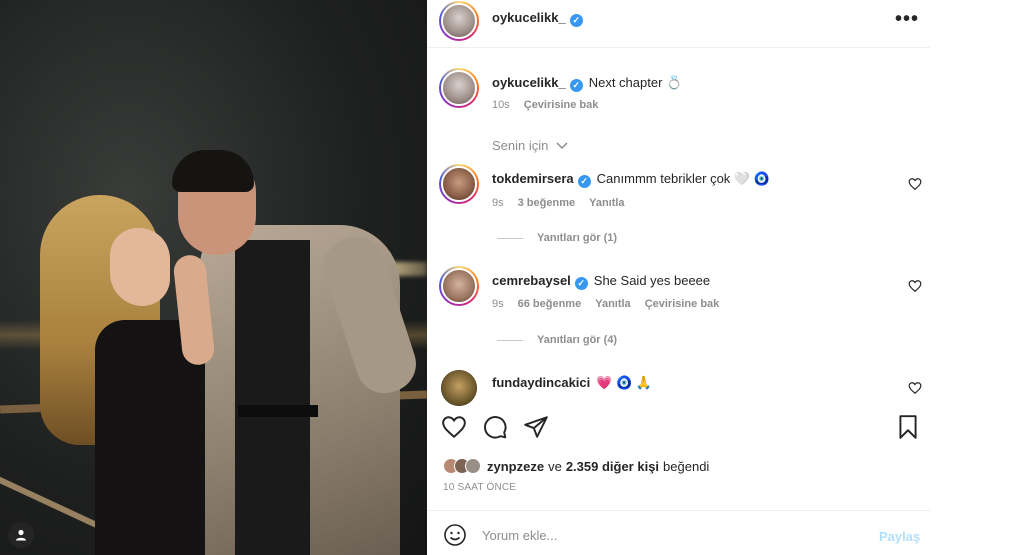  Describe the element at coordinates (213, 171) in the screenshot. I see `photo-man-hair` at that location.